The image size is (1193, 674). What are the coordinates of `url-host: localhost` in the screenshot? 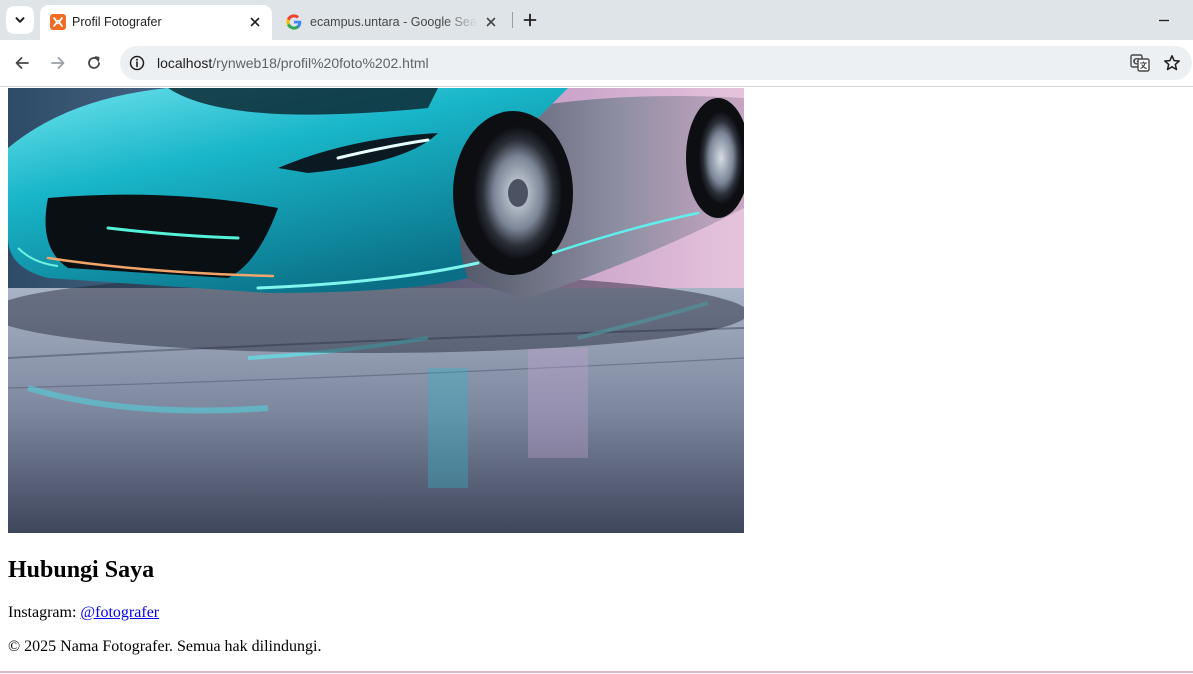 It's located at (185, 63).